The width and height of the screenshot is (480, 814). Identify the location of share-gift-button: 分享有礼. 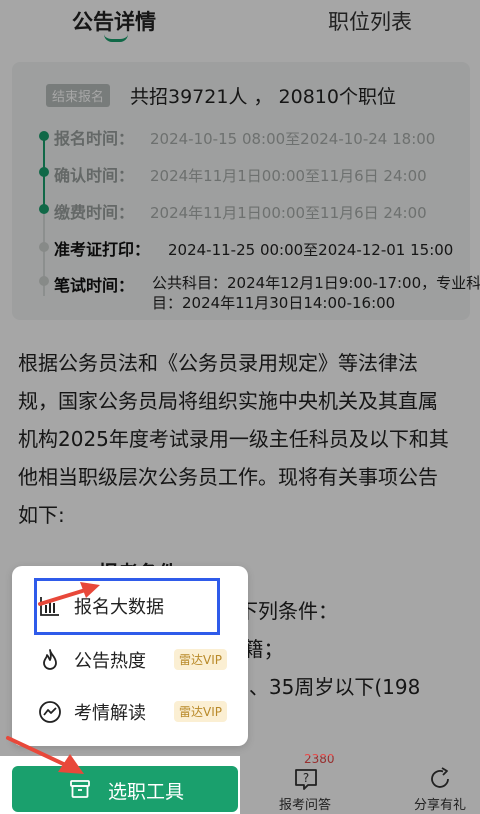
(440, 789).